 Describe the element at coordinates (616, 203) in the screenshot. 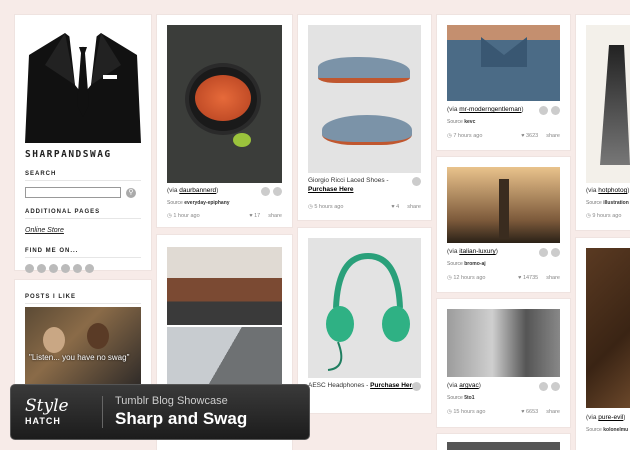

I see `post-source: illustration` at that location.